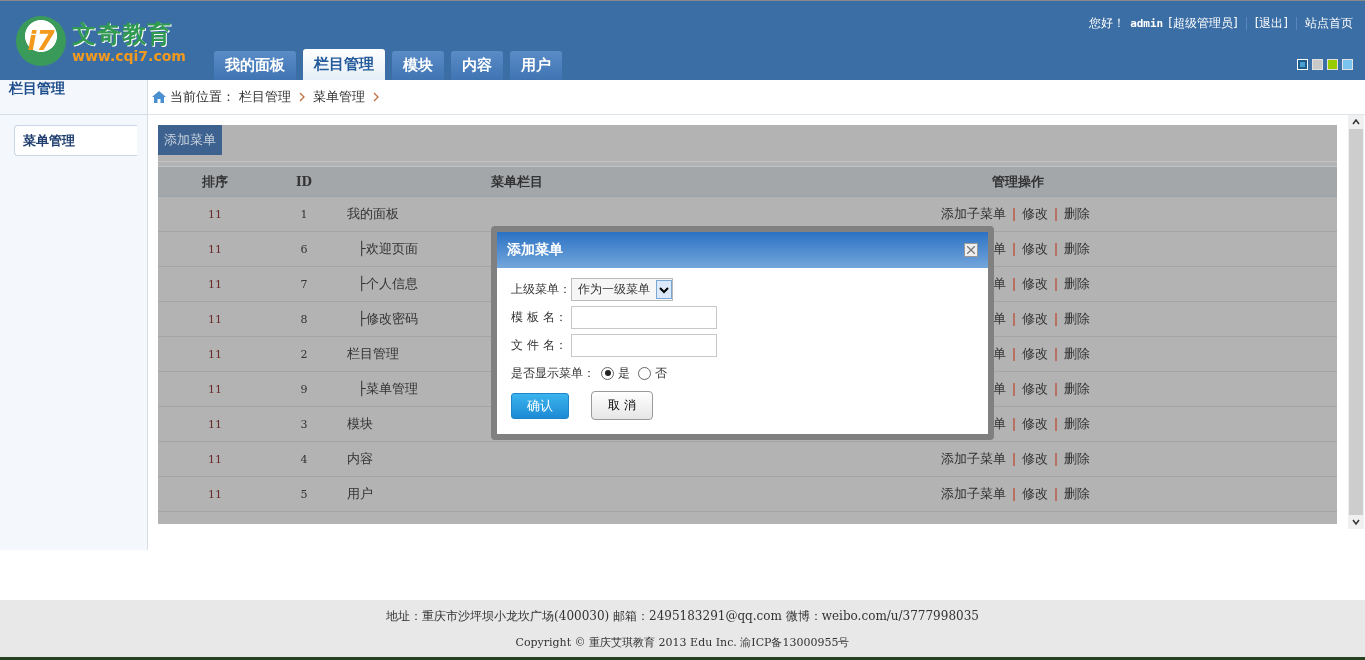 Image resolution: width=1365 pixels, height=660 pixels. I want to click on file-name-field, so click(644, 345).